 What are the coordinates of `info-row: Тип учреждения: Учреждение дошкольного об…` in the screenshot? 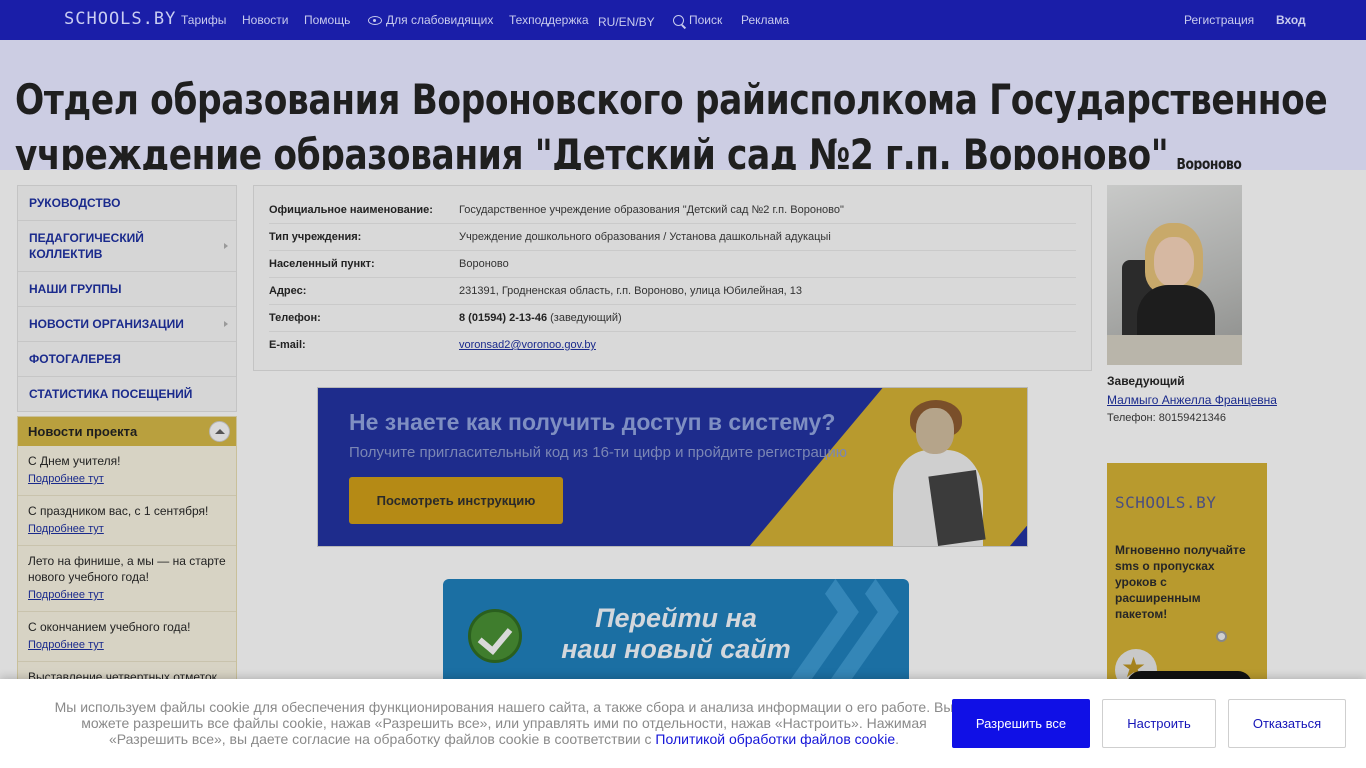 It's located at (672, 237).